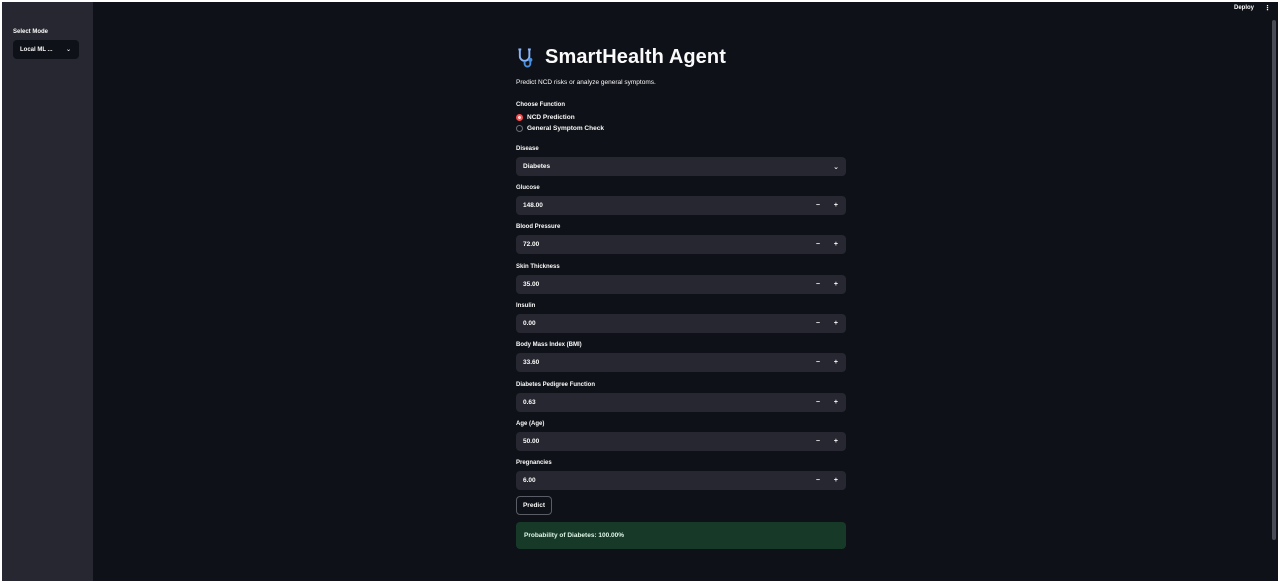 The width and height of the screenshot is (1280, 583). I want to click on pregnancies-value: 6.00, so click(529, 480).